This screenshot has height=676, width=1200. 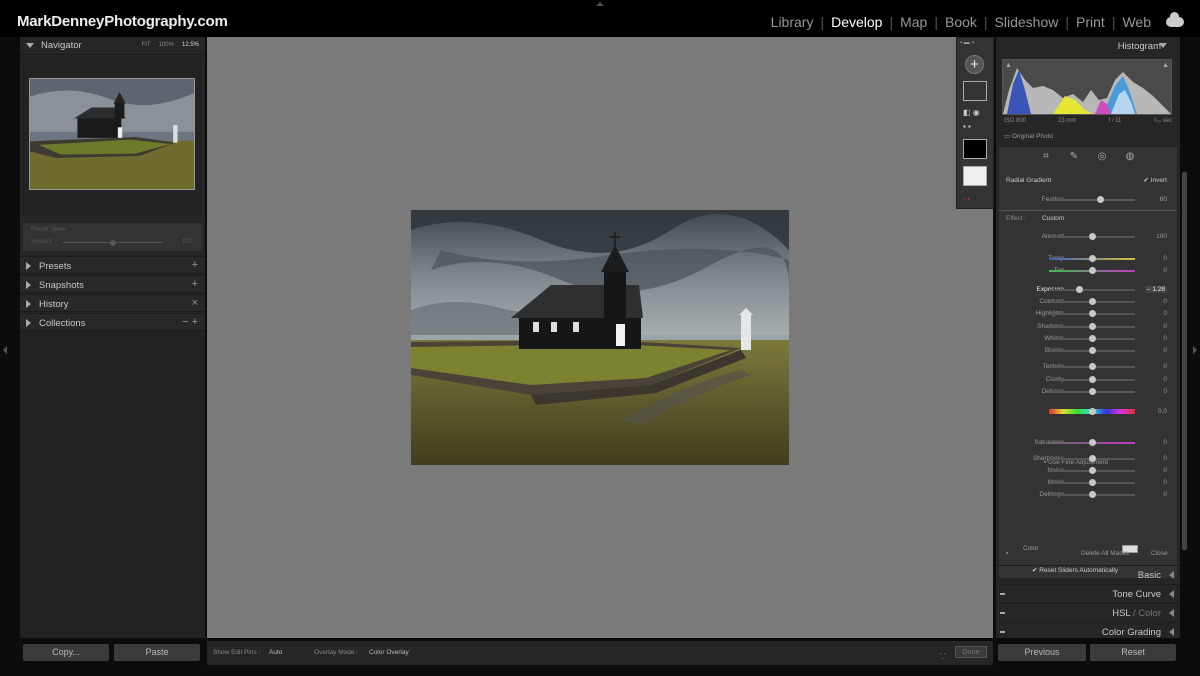 I want to click on defringe-slider: Defringe0, so click(x=1088, y=495).